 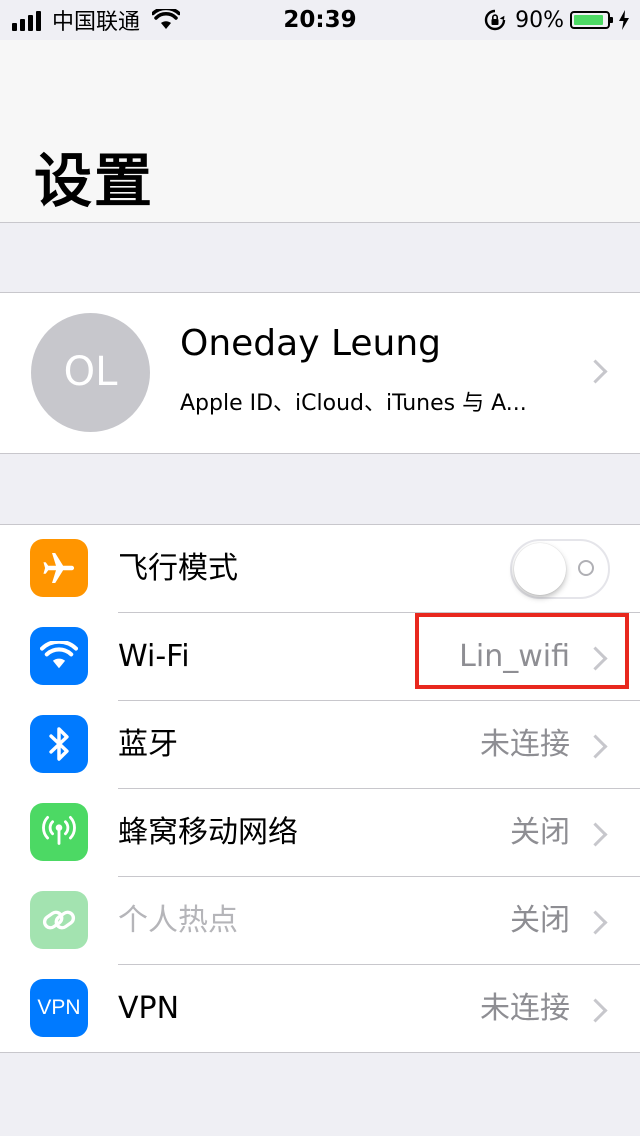 What do you see at coordinates (540, 832) in the screenshot?
I see `cellular-status: 关闭` at bounding box center [540, 832].